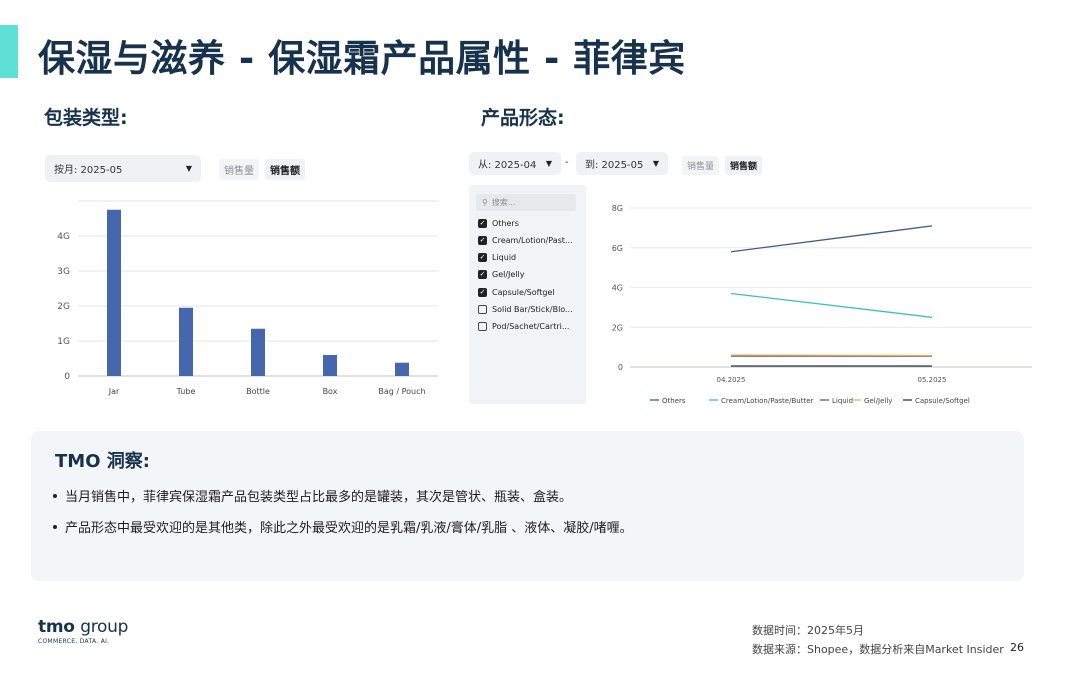  Describe the element at coordinates (942, 401) in the screenshot. I see `legend-label: Capsule/Softgel` at that location.